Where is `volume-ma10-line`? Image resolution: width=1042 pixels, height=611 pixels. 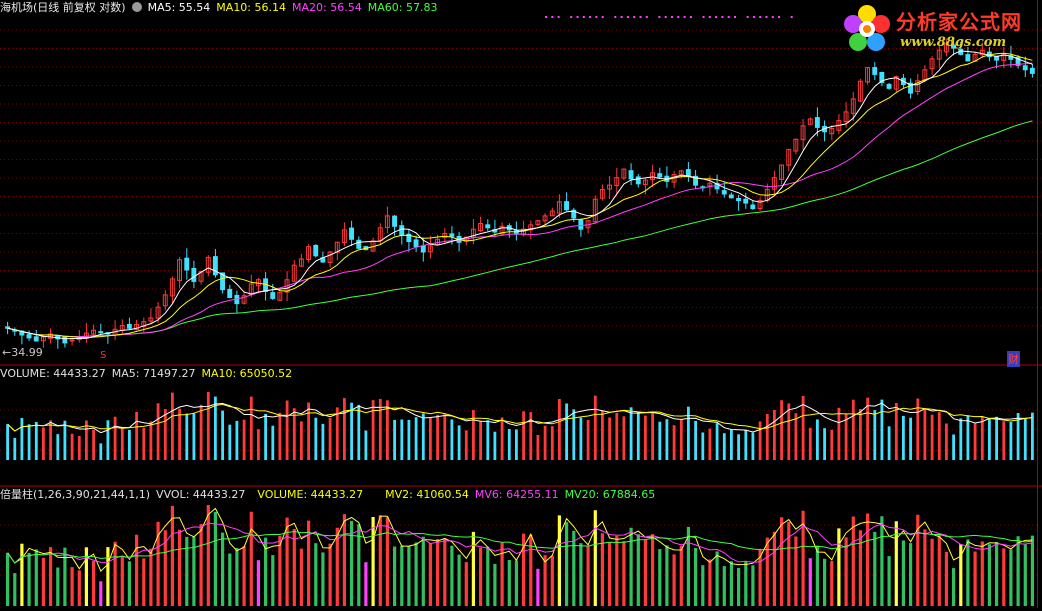
volume-ma10-line is located at coordinates (520, 417).